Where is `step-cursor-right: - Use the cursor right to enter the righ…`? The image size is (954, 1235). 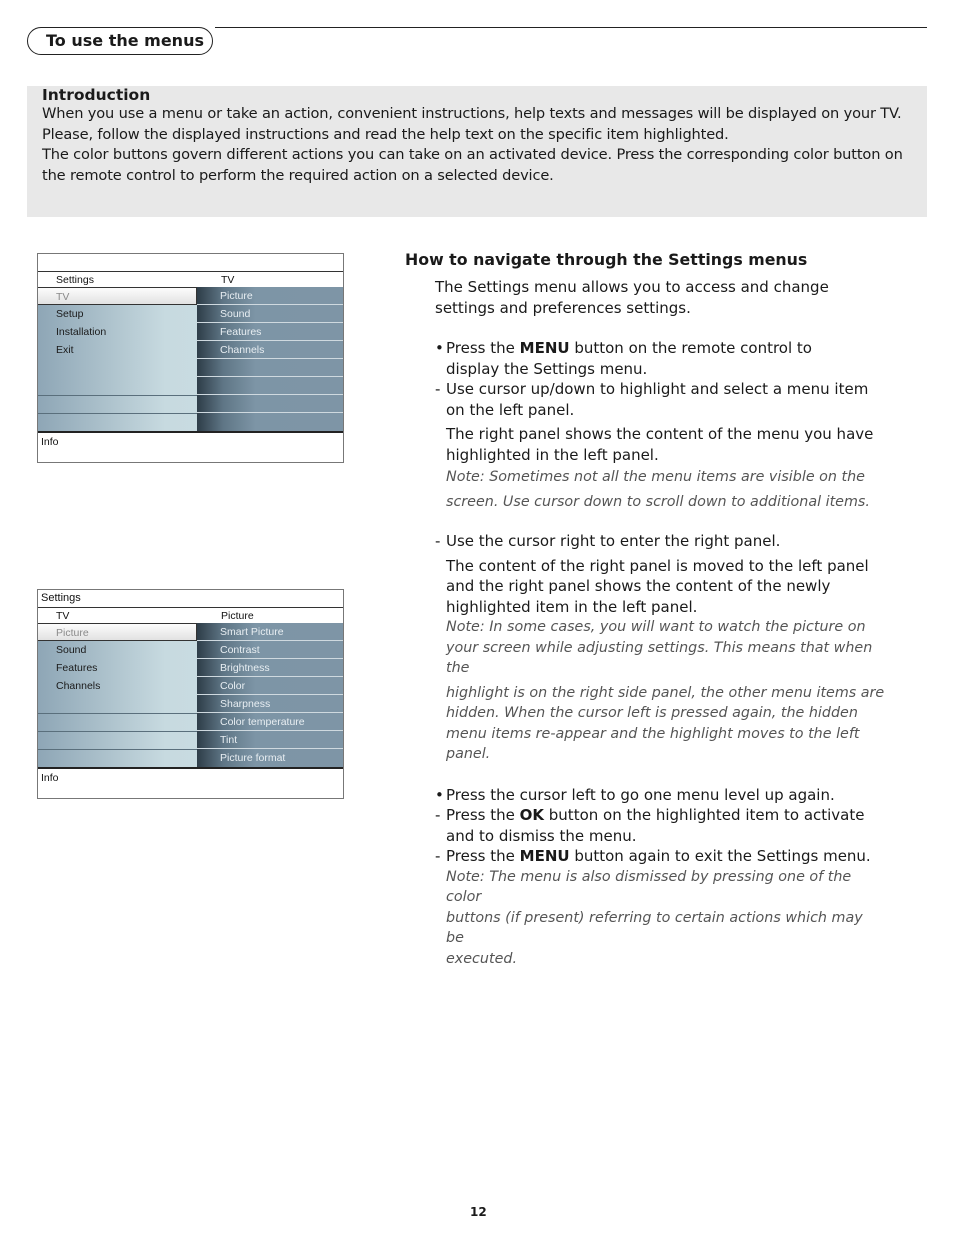
step-cursor-right: - Use the cursor right to enter the righ… is located at coordinates (645, 541).